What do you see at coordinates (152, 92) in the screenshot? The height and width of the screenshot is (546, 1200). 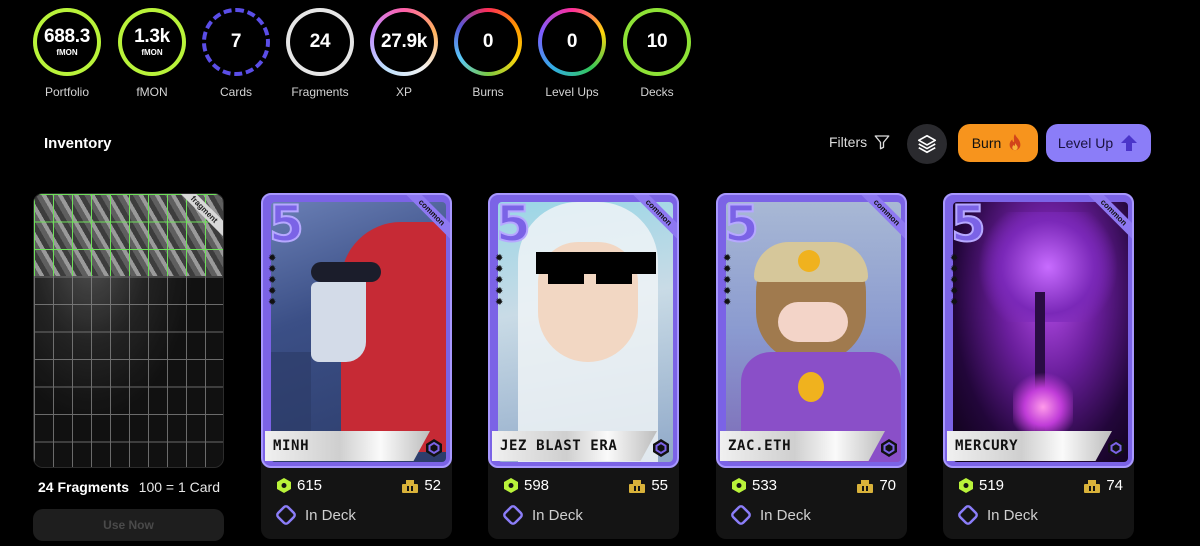 I see `fmon-label: fMON` at bounding box center [152, 92].